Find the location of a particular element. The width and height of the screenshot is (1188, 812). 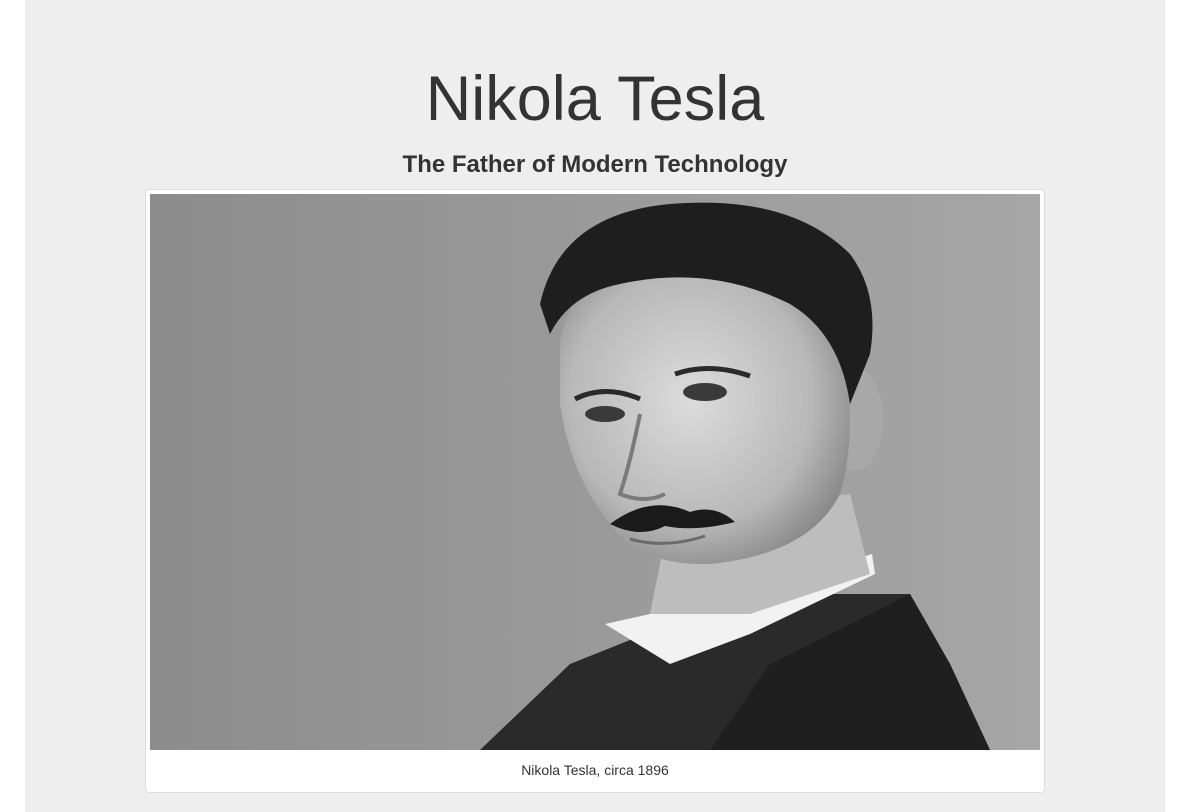

page-title: Nikola Tesla is located at coordinates (595, 99).